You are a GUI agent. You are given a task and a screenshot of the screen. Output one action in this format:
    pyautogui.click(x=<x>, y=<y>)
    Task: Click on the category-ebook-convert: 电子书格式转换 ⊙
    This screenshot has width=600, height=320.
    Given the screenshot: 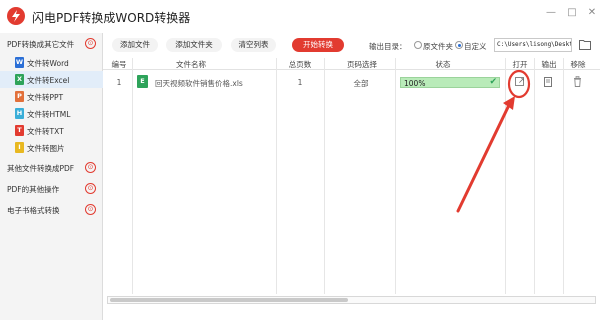 What is the action you would take?
    pyautogui.click(x=51, y=209)
    